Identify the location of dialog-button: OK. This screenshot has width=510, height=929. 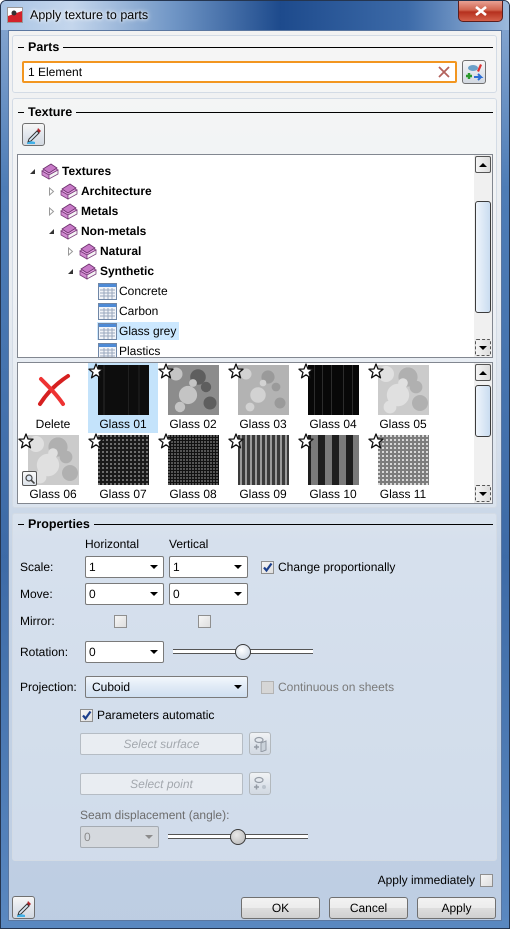
(280, 907).